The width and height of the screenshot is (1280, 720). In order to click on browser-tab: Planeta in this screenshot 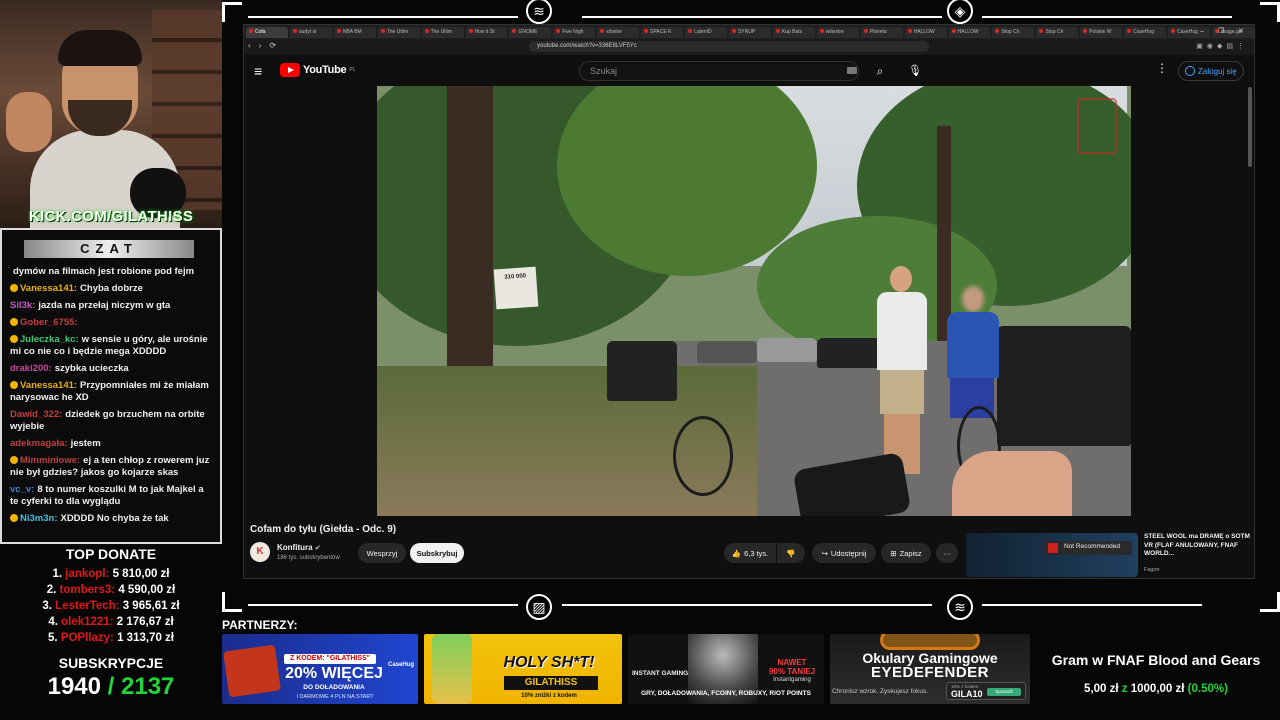, I will do `click(881, 32)`.